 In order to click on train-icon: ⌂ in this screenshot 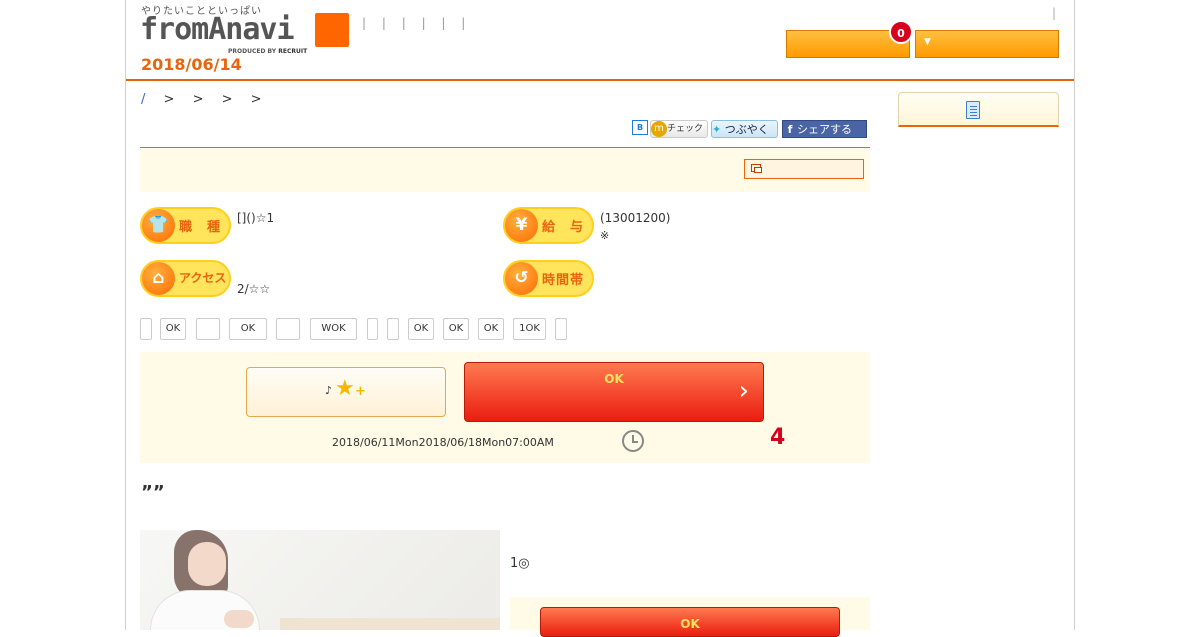, I will do `click(158, 278)`.